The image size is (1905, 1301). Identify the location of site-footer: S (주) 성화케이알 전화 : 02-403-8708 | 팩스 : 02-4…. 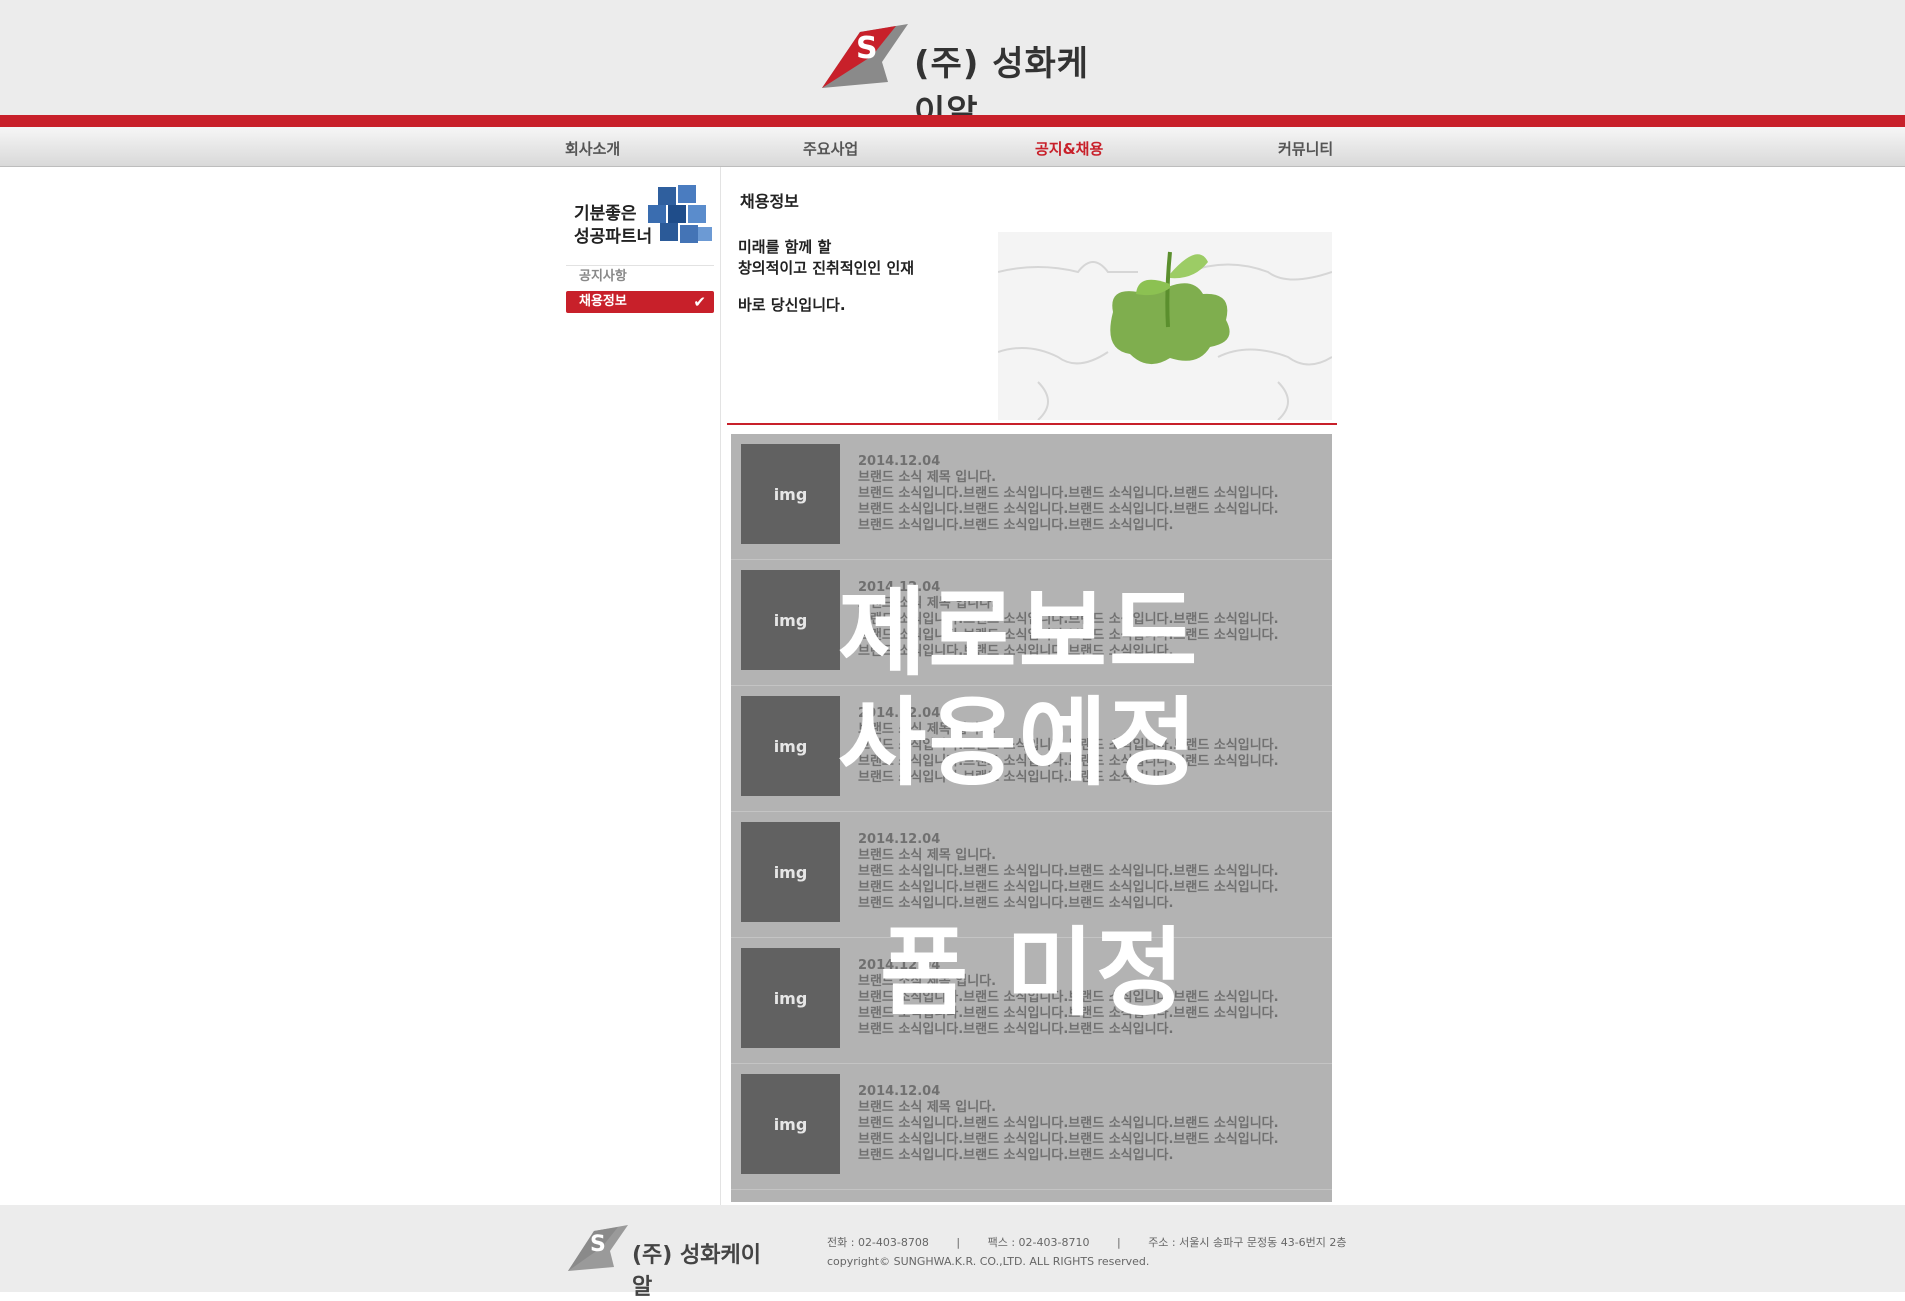
(952, 1252).